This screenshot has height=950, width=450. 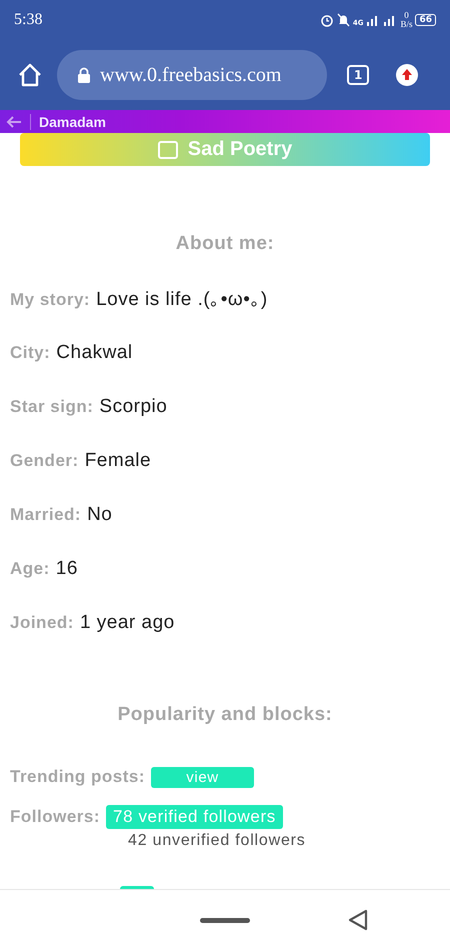 I want to click on battery: 66, so click(x=425, y=20).